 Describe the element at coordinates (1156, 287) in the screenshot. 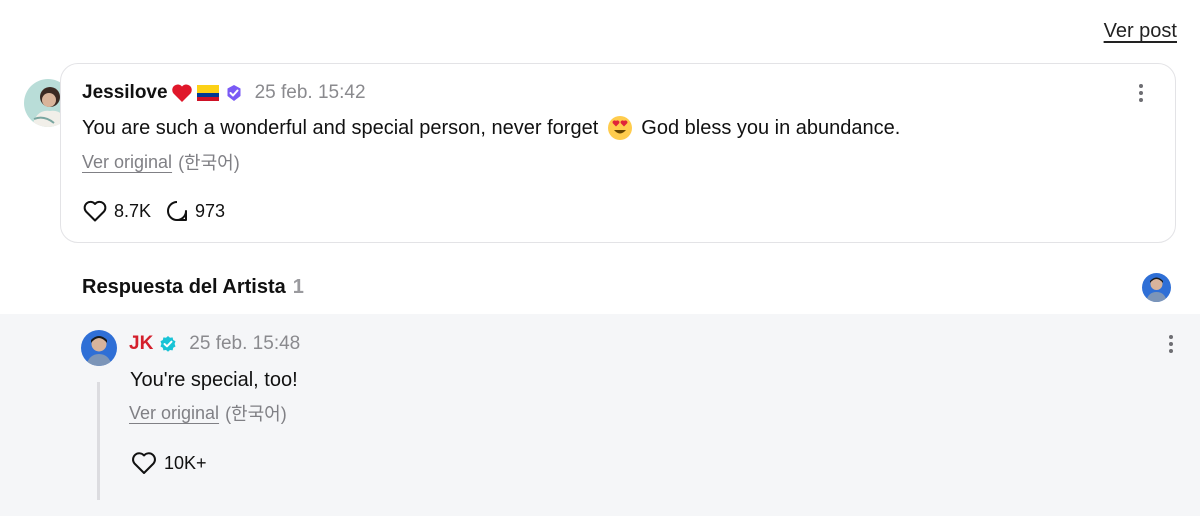

I see `artist-small-avatar` at that location.